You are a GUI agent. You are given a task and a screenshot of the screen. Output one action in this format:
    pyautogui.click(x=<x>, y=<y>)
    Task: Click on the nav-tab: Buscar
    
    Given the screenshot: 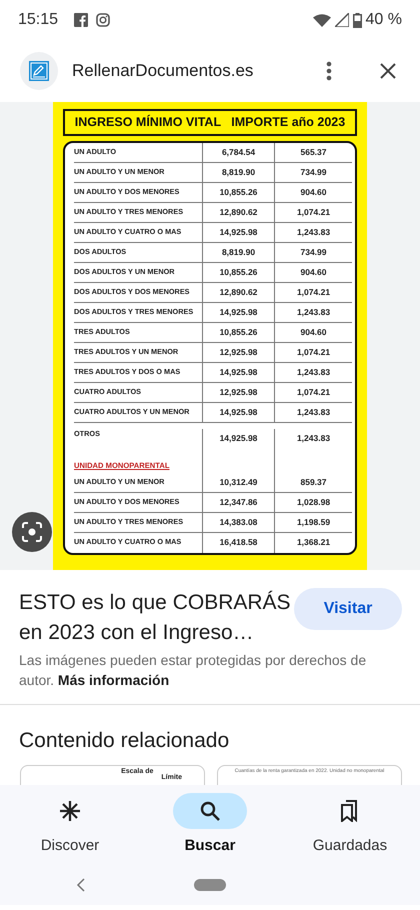 What is the action you would take?
    pyautogui.click(x=210, y=825)
    